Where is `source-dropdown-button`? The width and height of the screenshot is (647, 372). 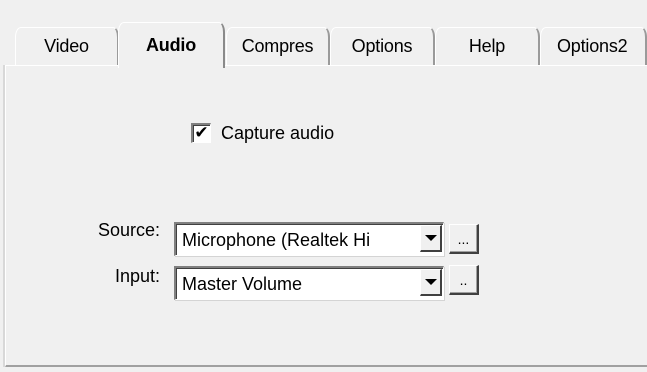
source-dropdown-button is located at coordinates (431, 238).